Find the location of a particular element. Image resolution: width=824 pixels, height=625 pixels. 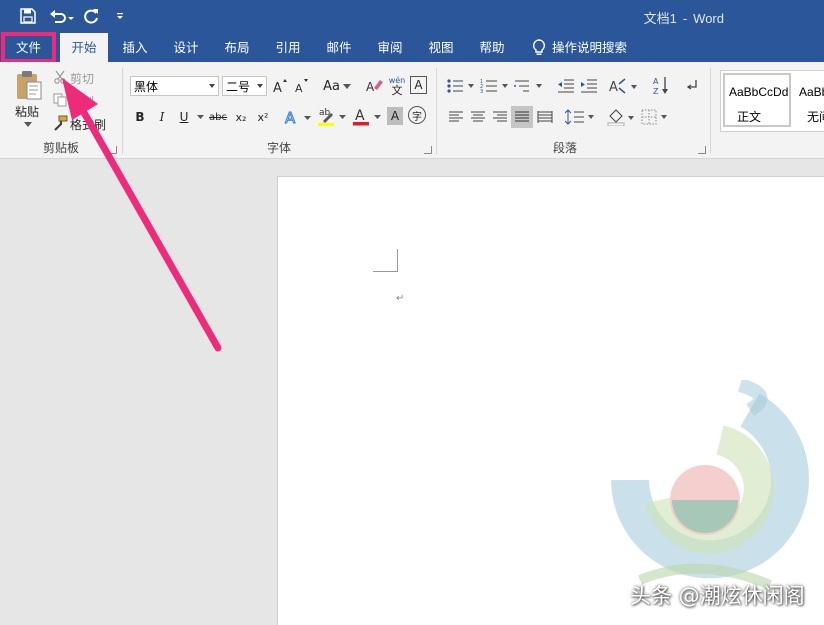

enclose-characters-label: 字 is located at coordinates (417, 117).